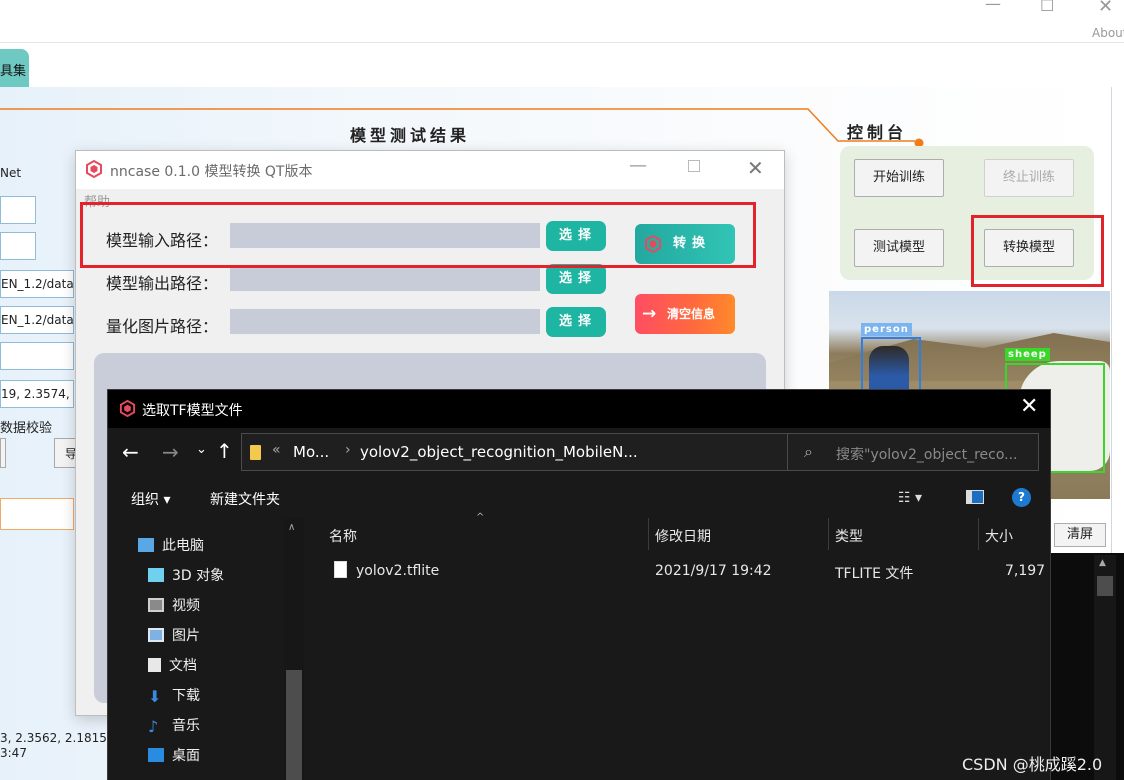 The width and height of the screenshot is (1124, 780). What do you see at coordinates (576, 279) in the screenshot?
I see `choose-output-button: 选择` at bounding box center [576, 279].